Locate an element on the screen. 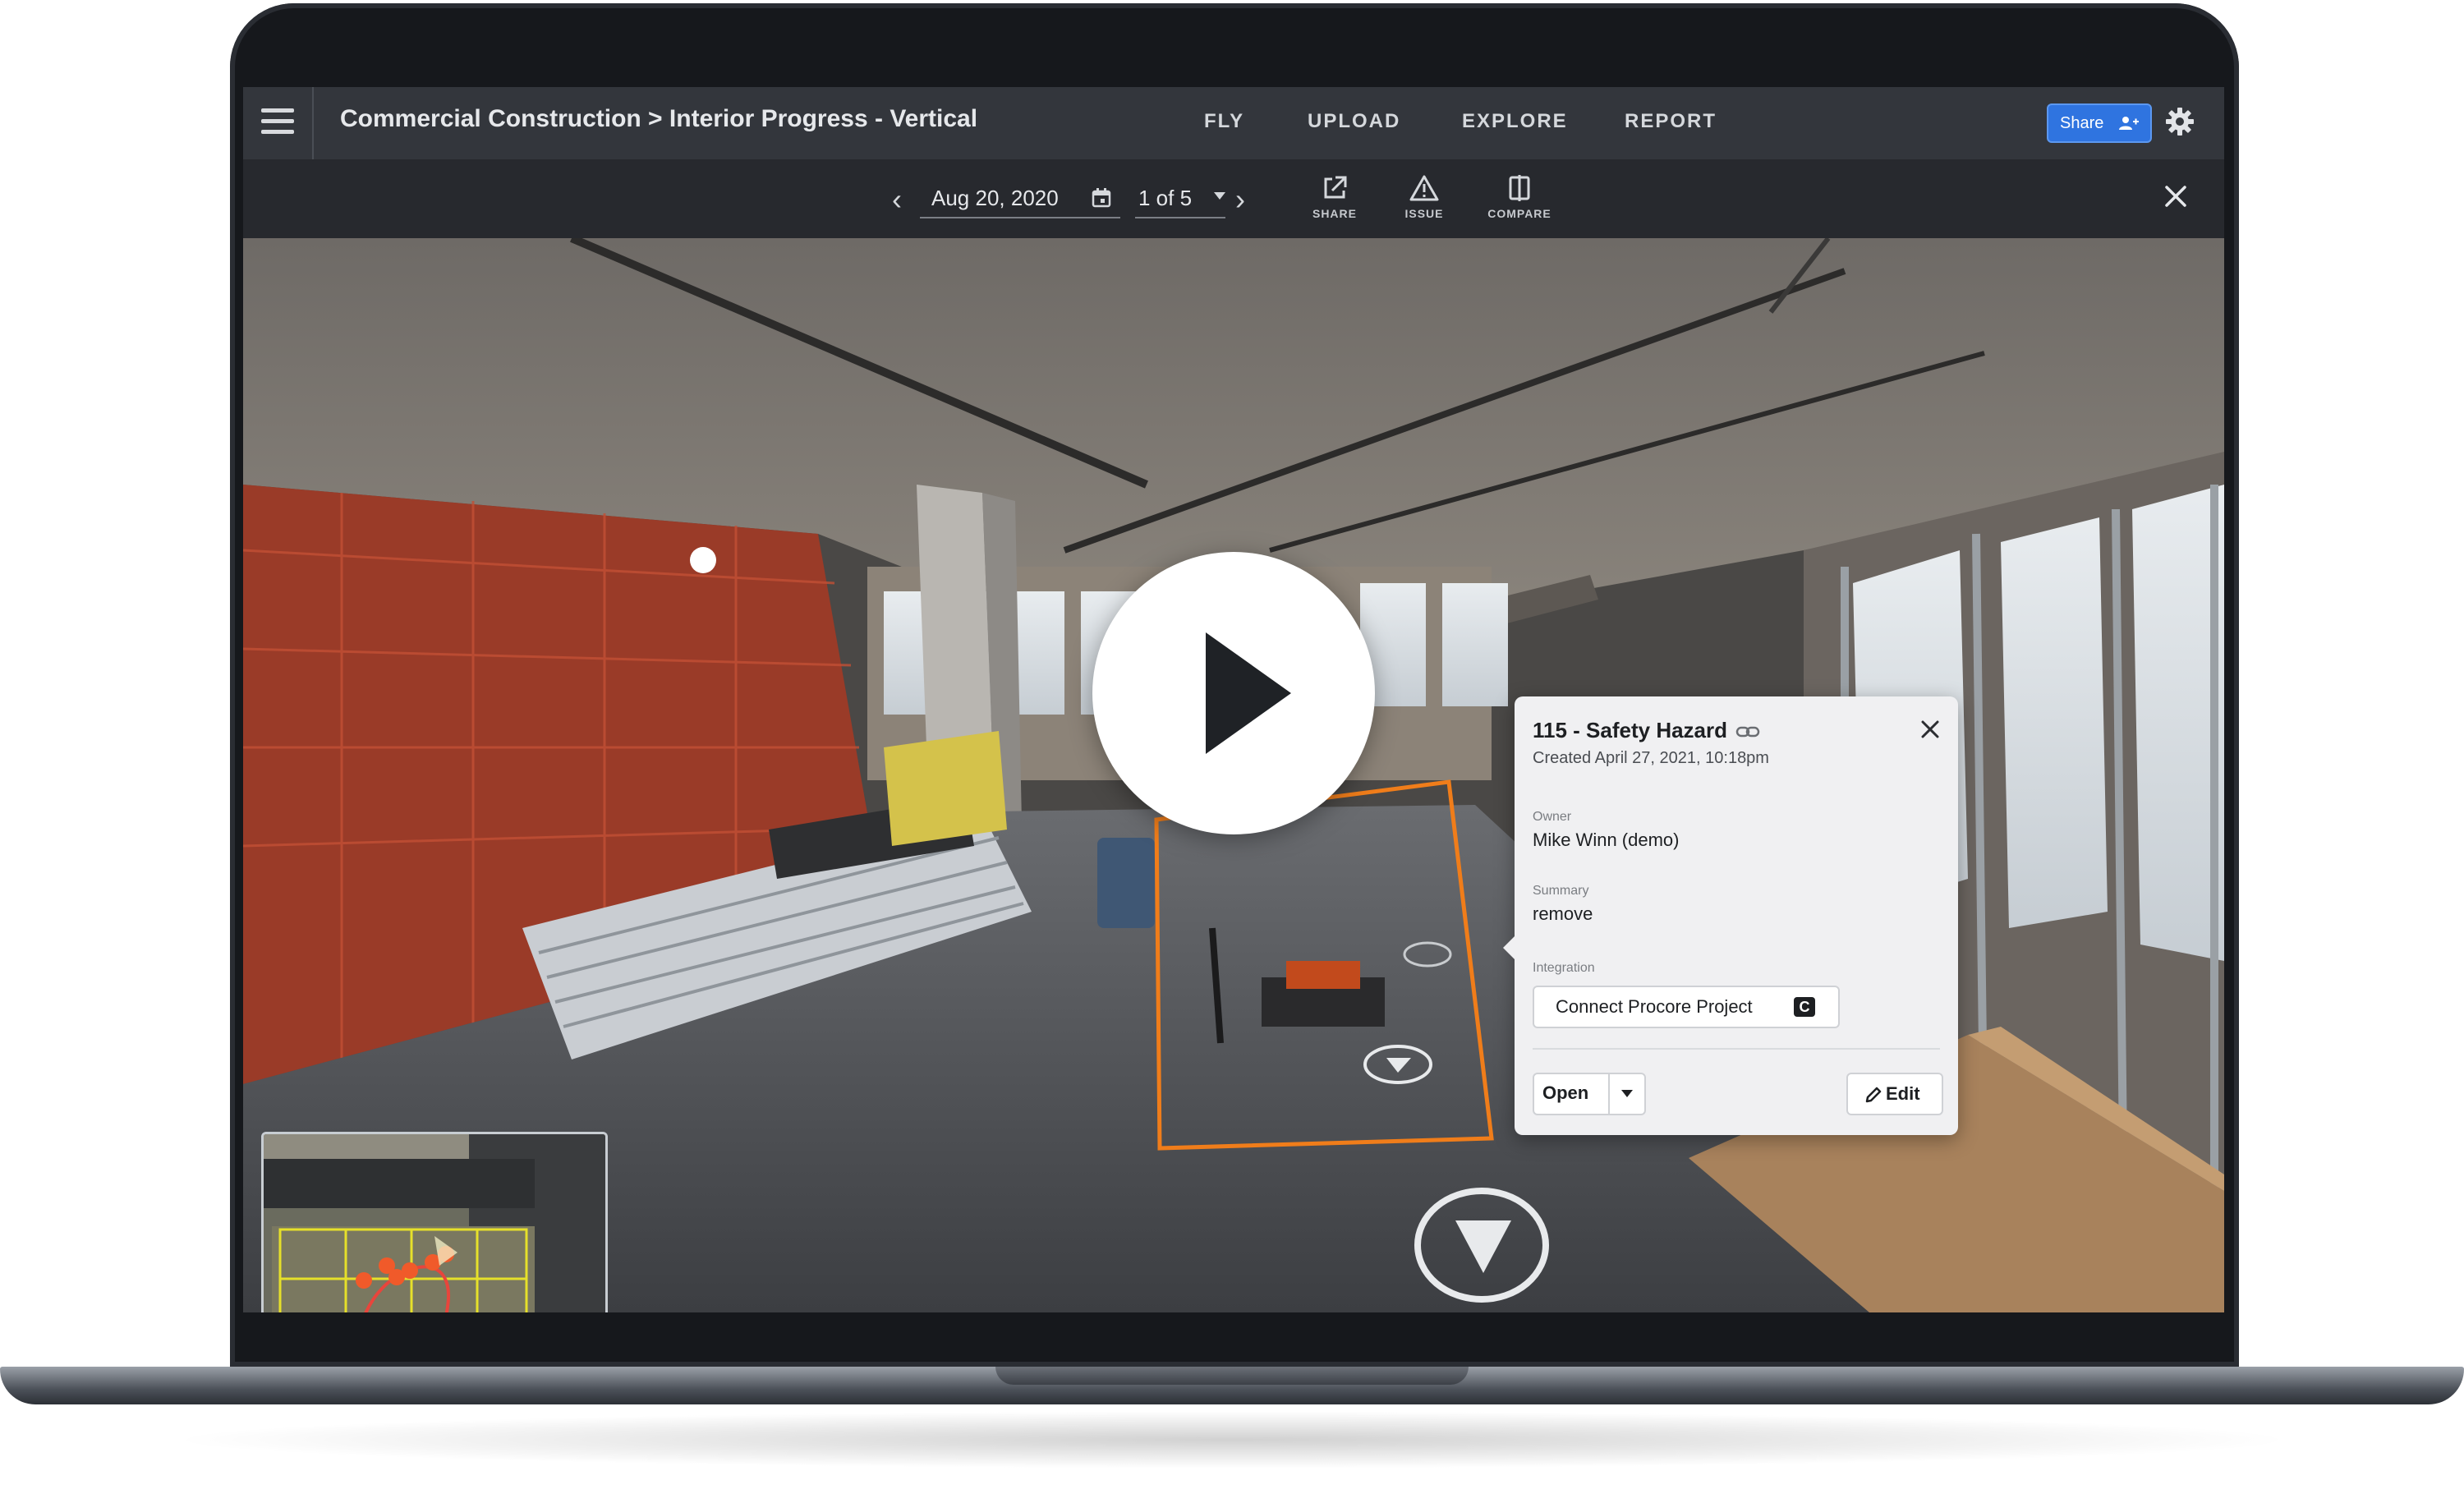 Image resolution: width=2464 pixels, height=1503 pixels. nav-fly: FLY is located at coordinates (1224, 121).